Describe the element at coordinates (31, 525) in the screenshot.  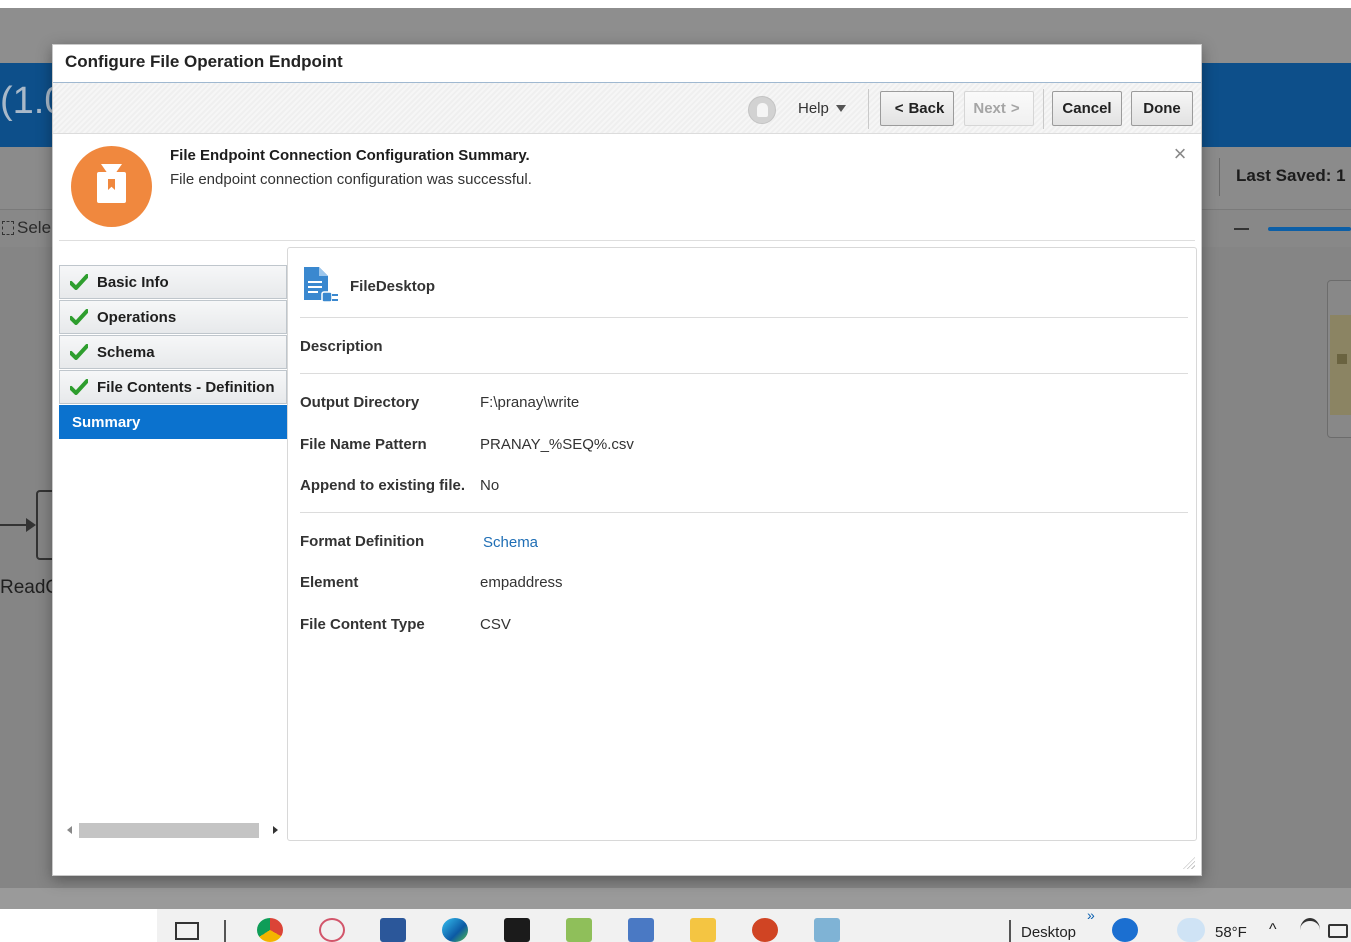
I see `flow-arrowhead-icon` at that location.